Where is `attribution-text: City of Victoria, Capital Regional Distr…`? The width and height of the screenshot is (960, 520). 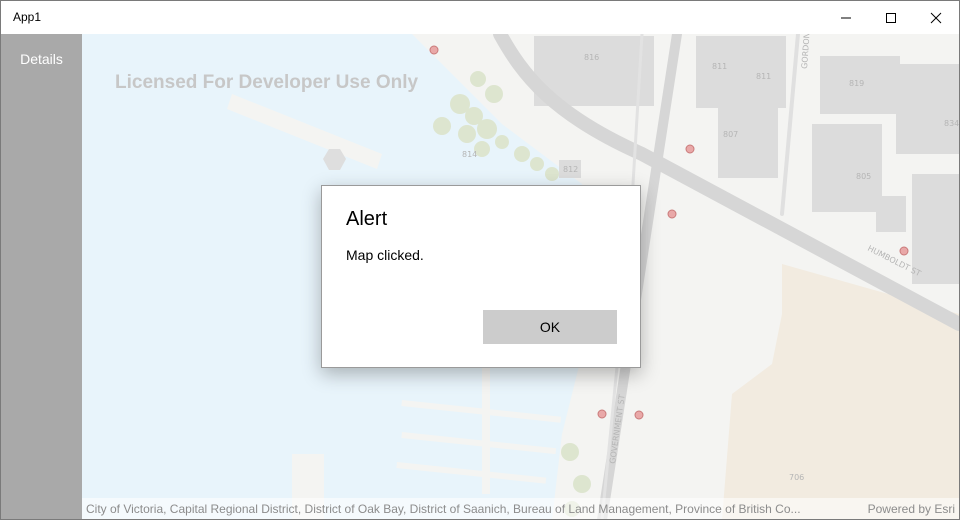
attribution-text: City of Victoria, Capital Regional Distr… is located at coordinates (470, 509).